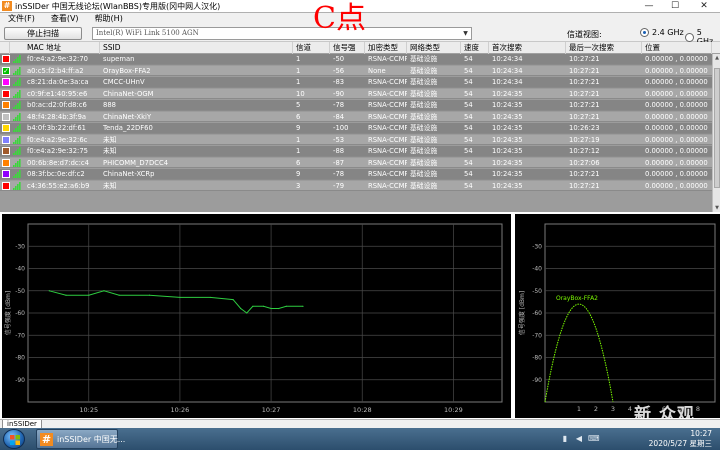 The image size is (720, 450). I want to click on window-title: inSSIDer 中国无线论坛(WlanBBS)专用版(冈中网人汉化), so click(118, 6).